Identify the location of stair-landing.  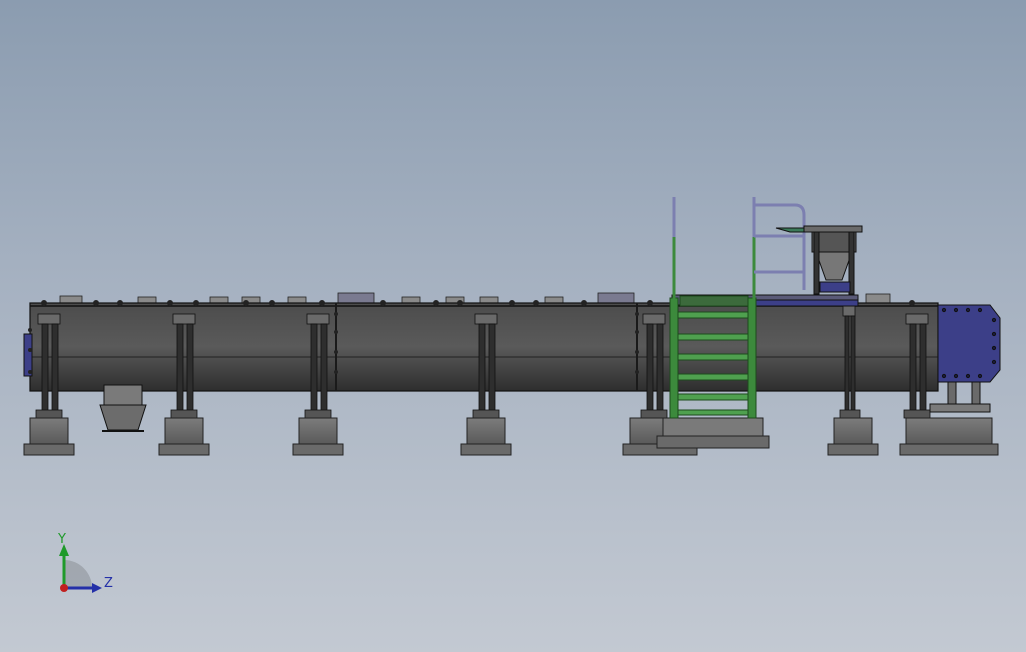
(713, 433).